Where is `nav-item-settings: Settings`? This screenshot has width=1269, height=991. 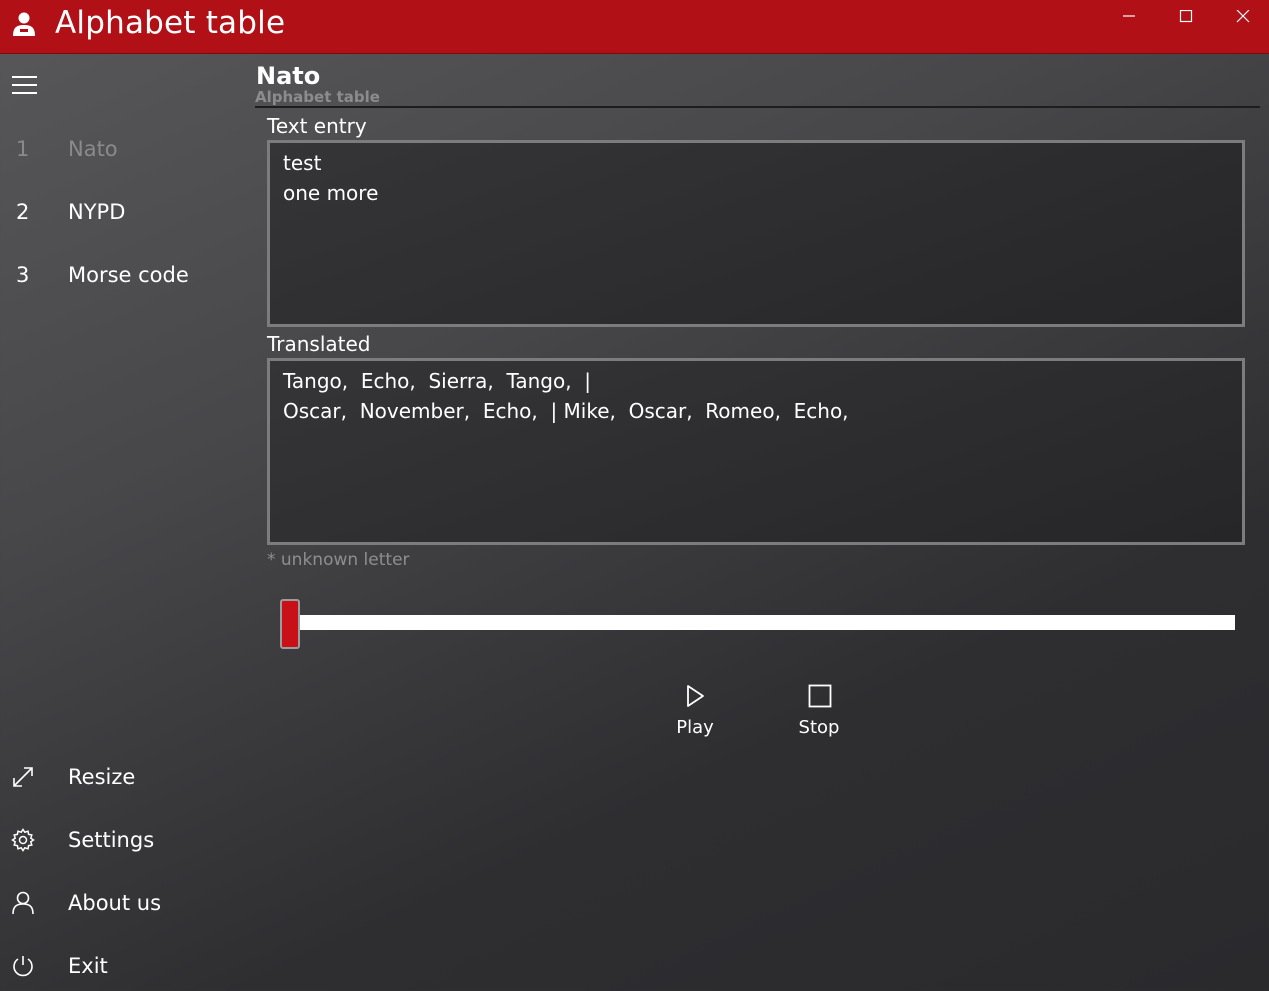 nav-item-settings: Settings is located at coordinates (120, 840).